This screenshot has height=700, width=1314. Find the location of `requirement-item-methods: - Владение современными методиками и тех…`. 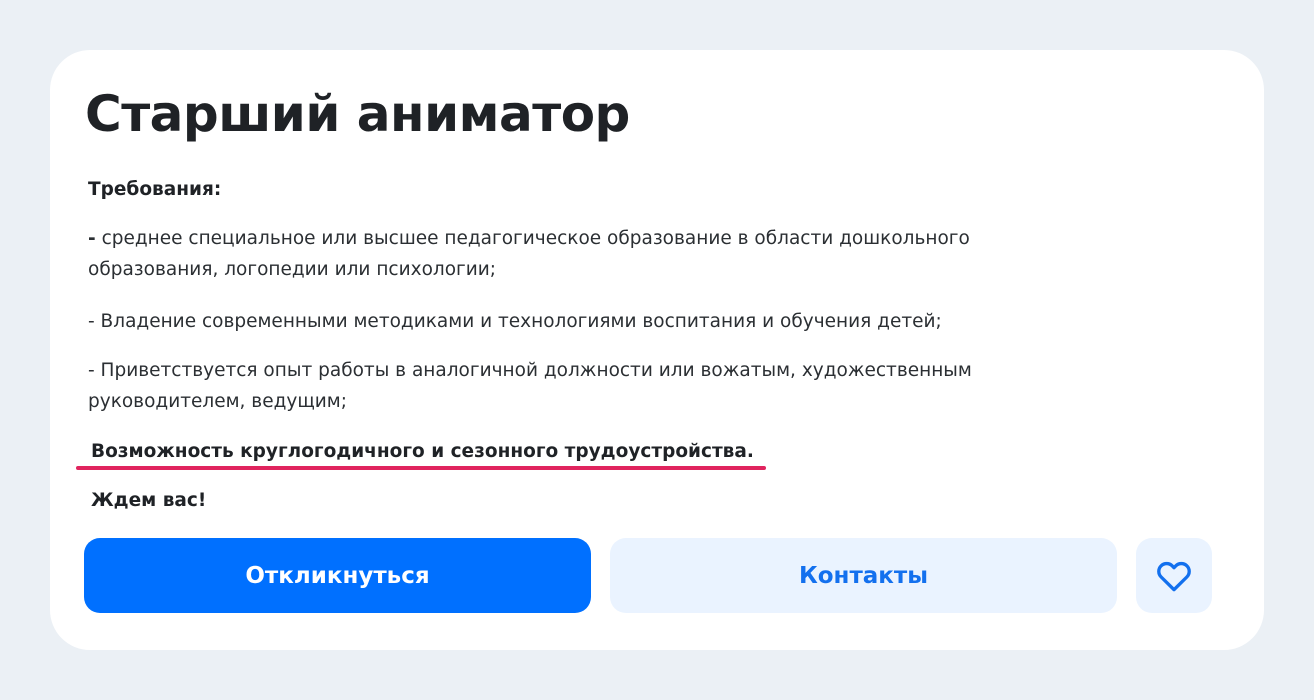

requirement-item-methods: - Владение современными методиками и тех… is located at coordinates (515, 321).